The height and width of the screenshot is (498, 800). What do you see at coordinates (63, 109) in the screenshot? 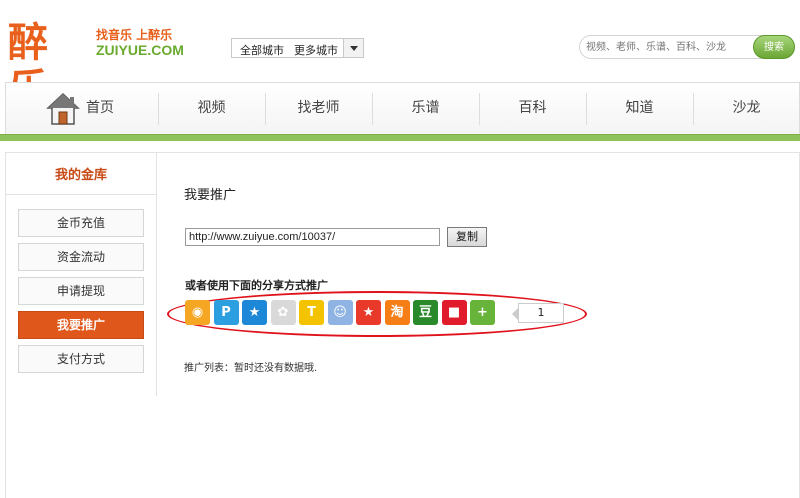
I see `home-icon` at bounding box center [63, 109].